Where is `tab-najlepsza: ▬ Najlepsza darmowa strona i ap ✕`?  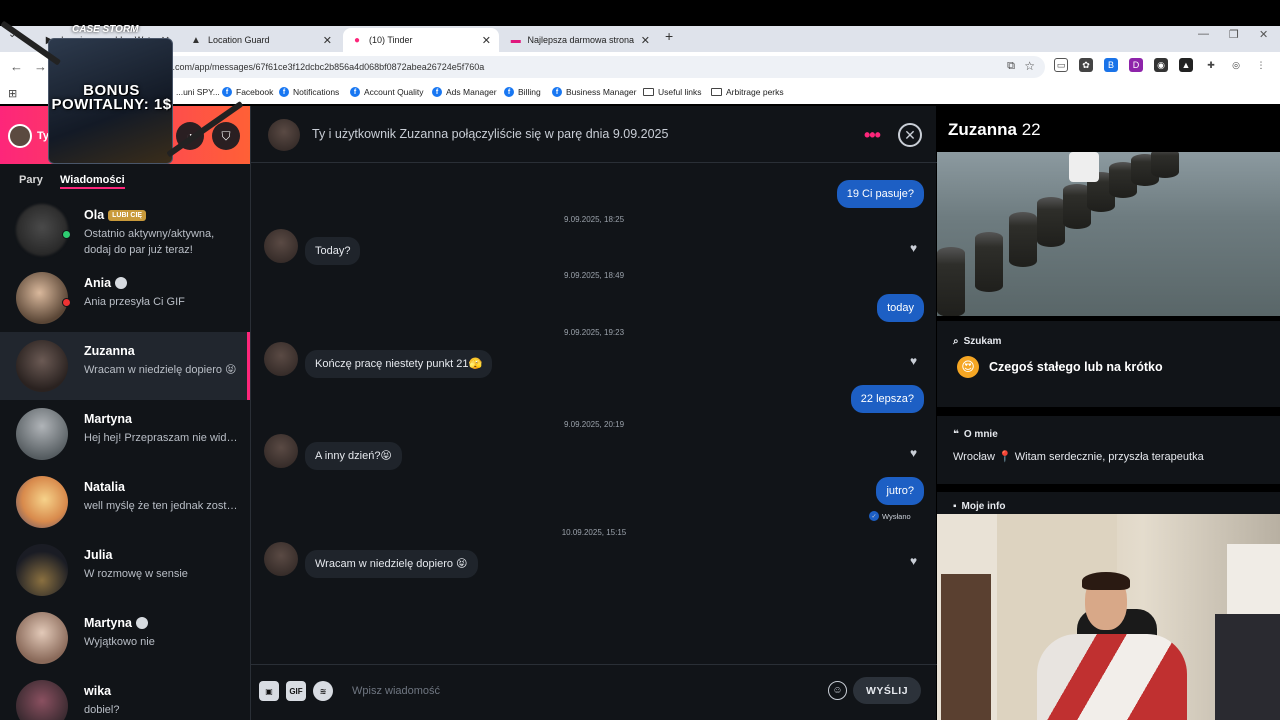 tab-najlepsza: ▬ Najlepsza darmowa strona i ap ✕ is located at coordinates (580, 40).